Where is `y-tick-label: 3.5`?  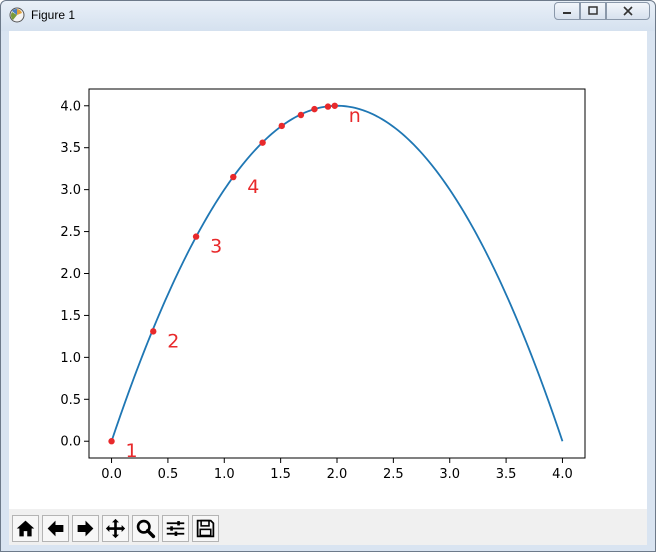
y-tick-label: 3.5 is located at coordinates (70, 148).